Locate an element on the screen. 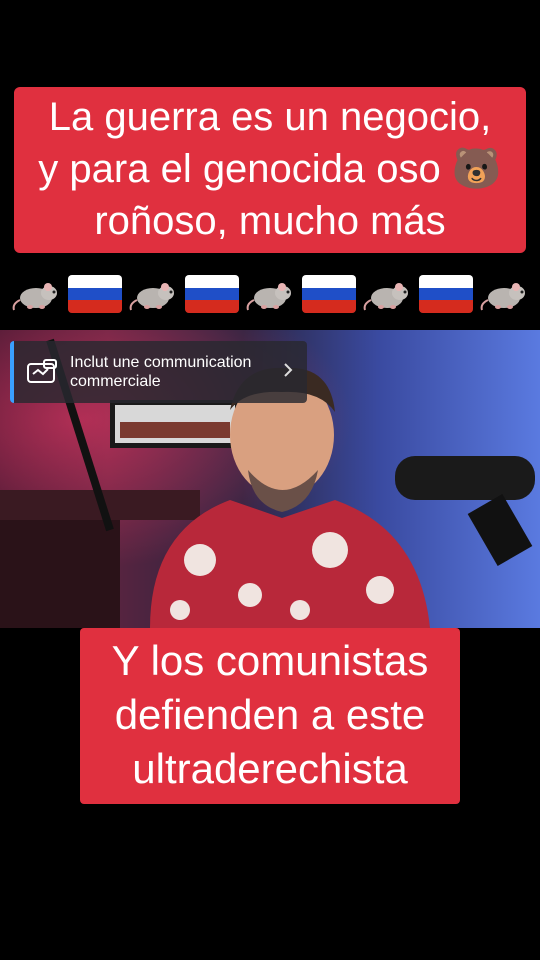 Image resolution: width=540 pixels, height=960 pixels. bottom-caption-line-2: defienden a este is located at coordinates (270, 714).